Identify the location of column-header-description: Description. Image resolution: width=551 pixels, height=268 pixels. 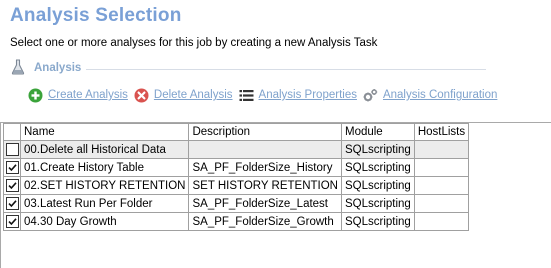
(265, 132).